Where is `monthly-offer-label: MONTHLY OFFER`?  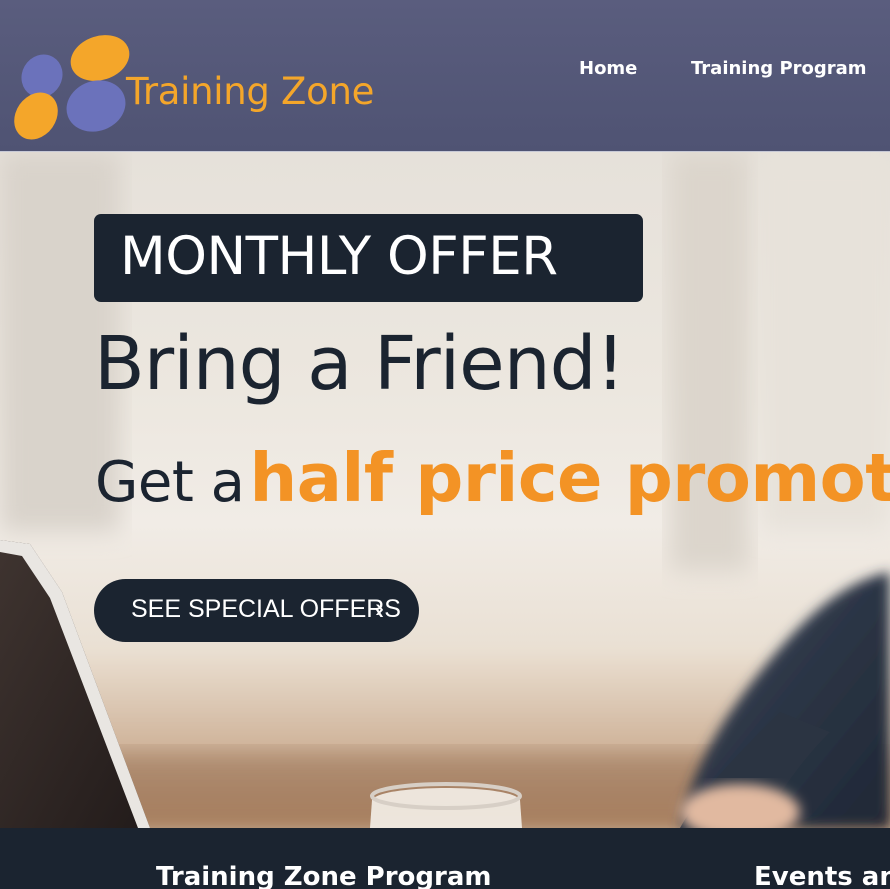
monthly-offer-label: MONTHLY OFFER is located at coordinates (339, 256).